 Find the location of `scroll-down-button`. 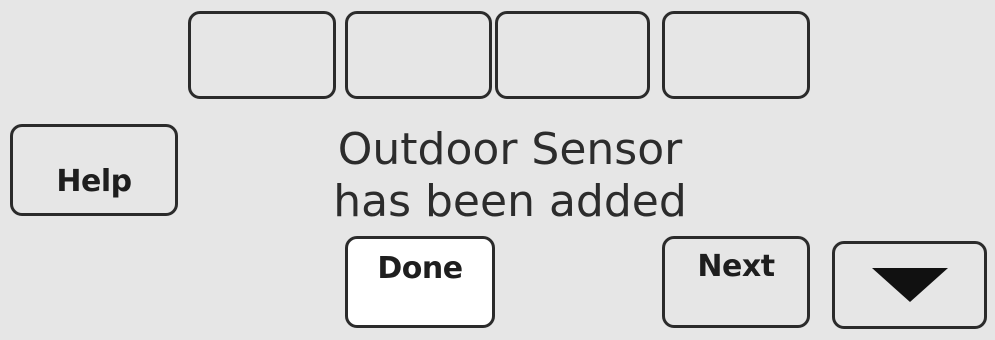

scroll-down-button is located at coordinates (909, 285).